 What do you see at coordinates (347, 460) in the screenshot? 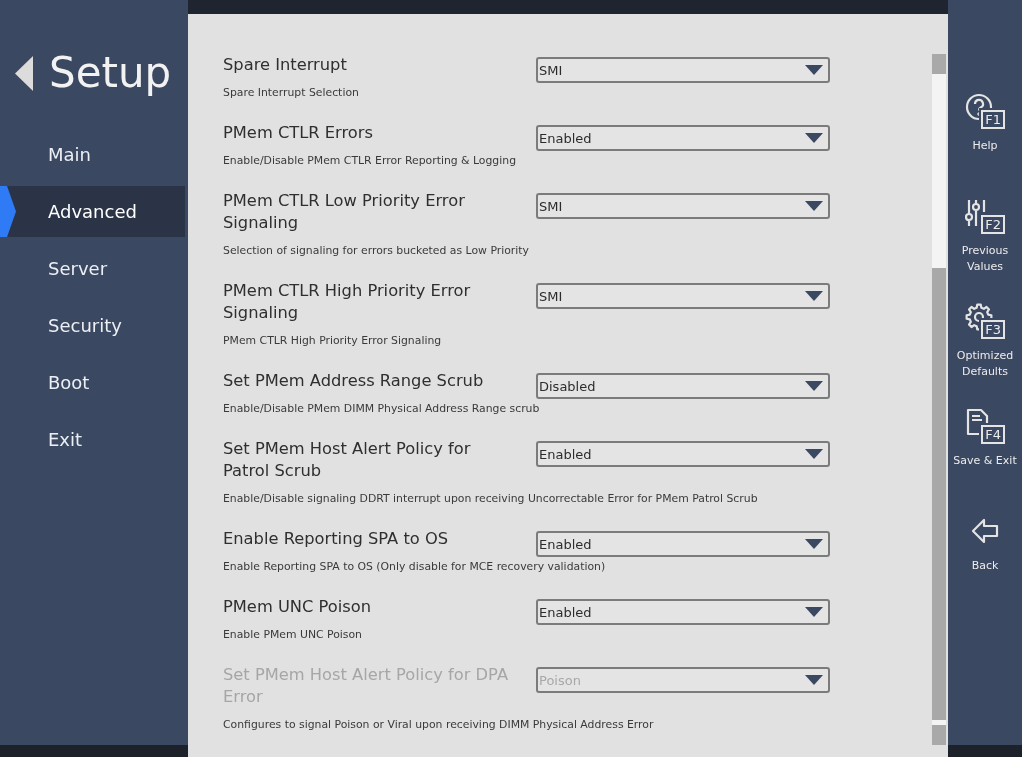
I see `setting-label: Set PMem Host Alert Policy for Patrol Scrub` at bounding box center [347, 460].